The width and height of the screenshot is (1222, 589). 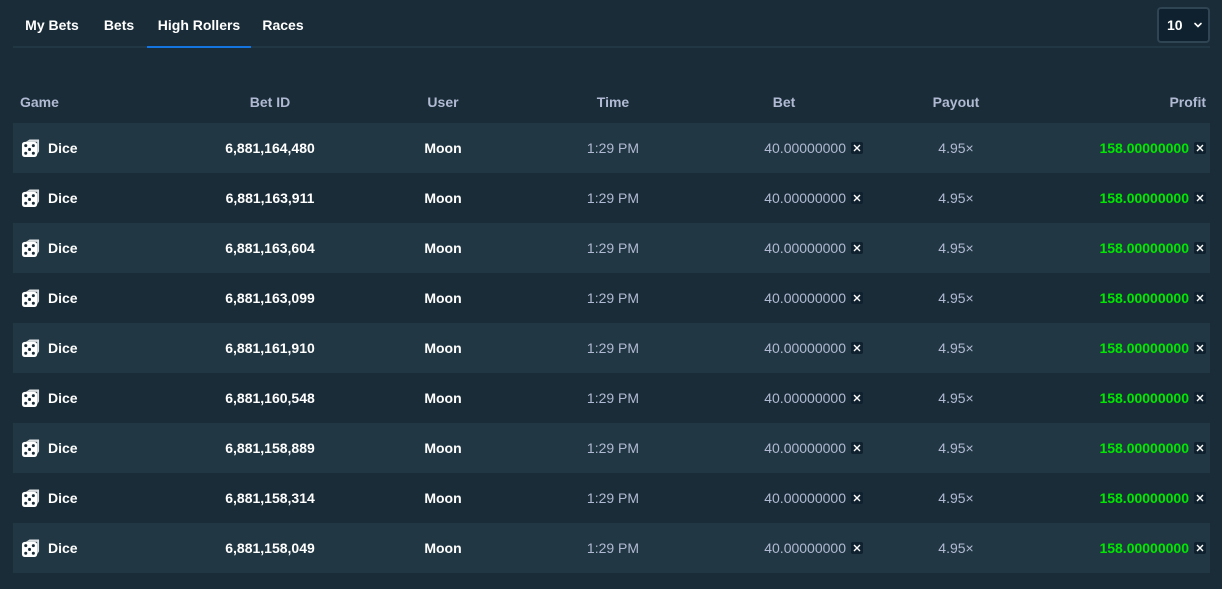 What do you see at coordinates (270, 448) in the screenshot?
I see `bet-id-link: 6,881,158,889` at bounding box center [270, 448].